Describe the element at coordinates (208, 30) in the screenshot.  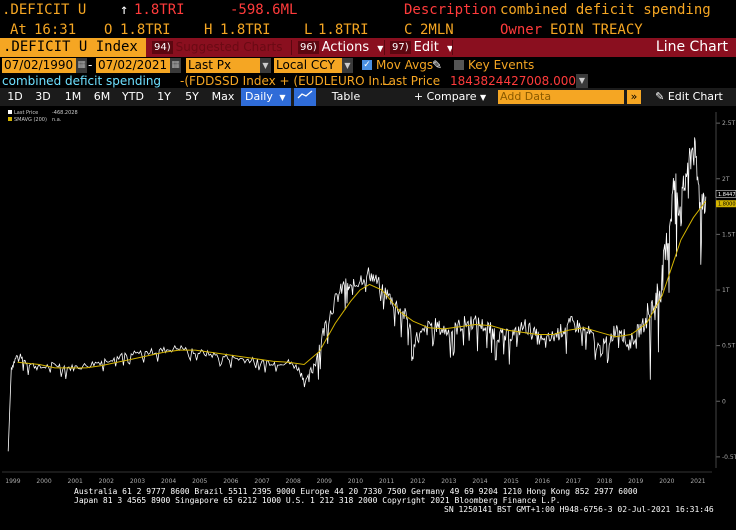
I see `high-label: H` at that location.